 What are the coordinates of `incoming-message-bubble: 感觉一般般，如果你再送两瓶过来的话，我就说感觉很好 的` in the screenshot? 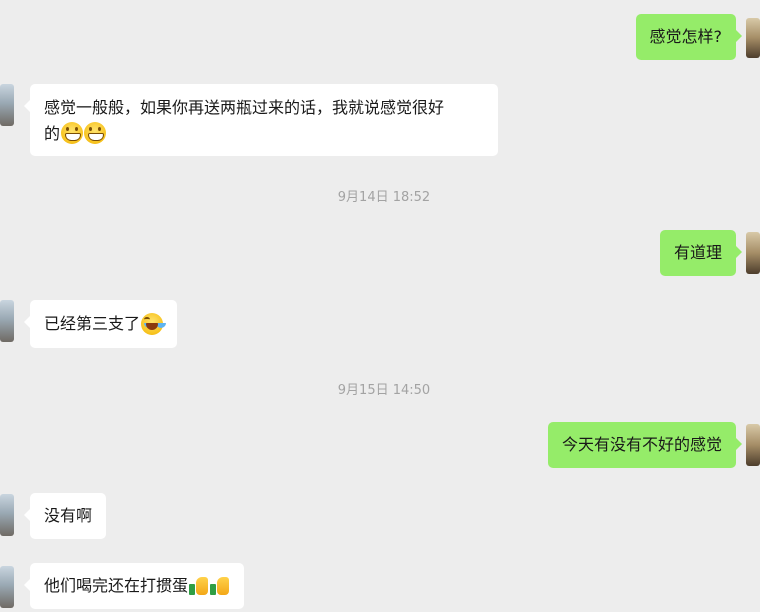 It's located at (261, 120).